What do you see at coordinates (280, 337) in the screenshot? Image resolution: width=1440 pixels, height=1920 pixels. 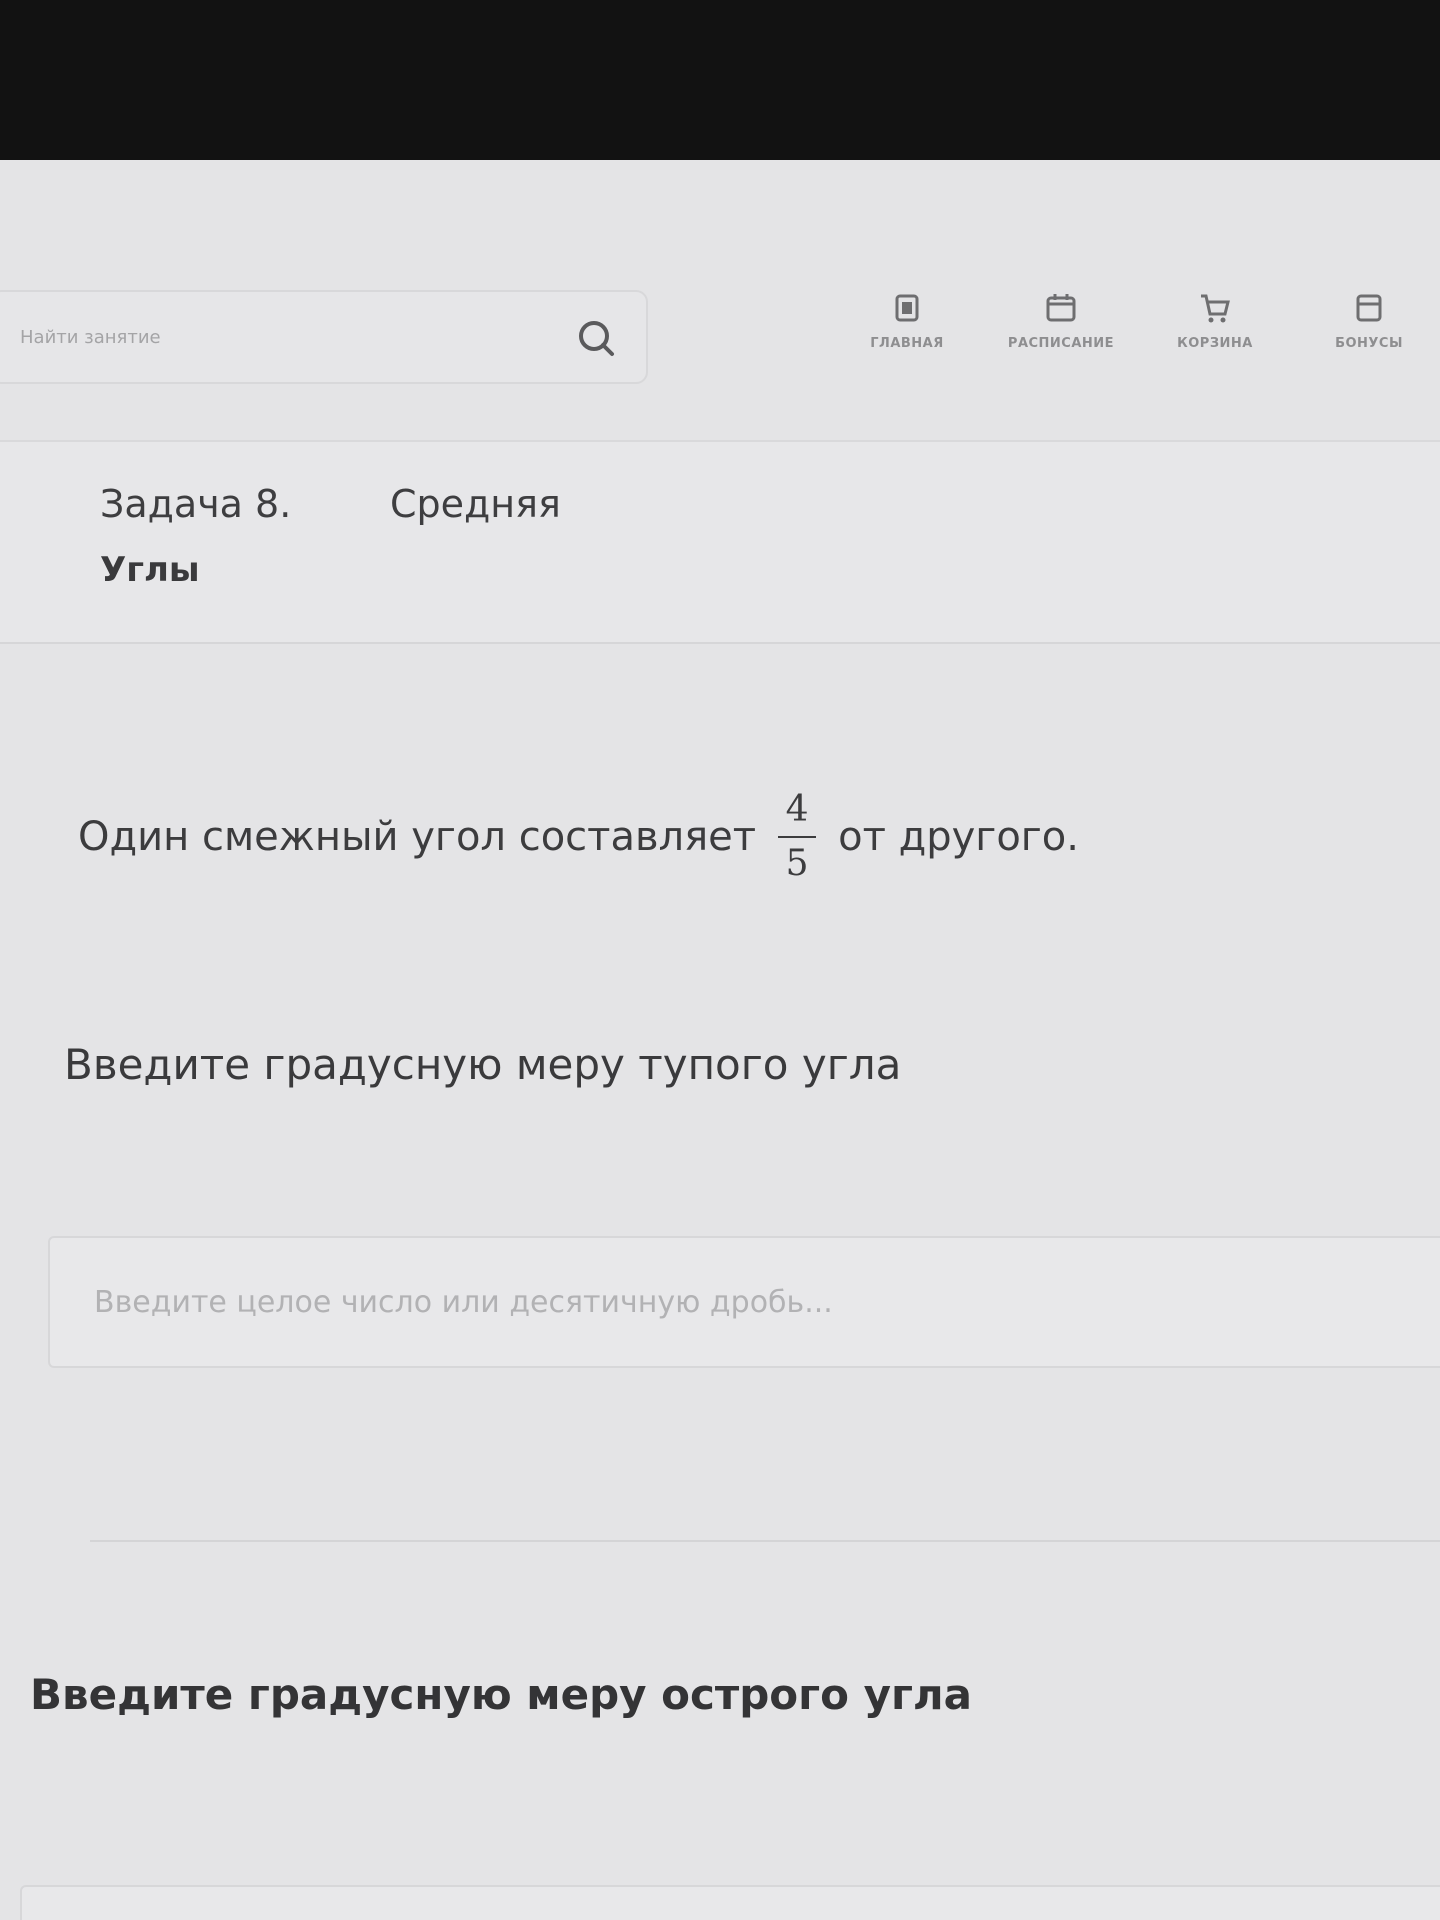 I see `search-input` at bounding box center [280, 337].